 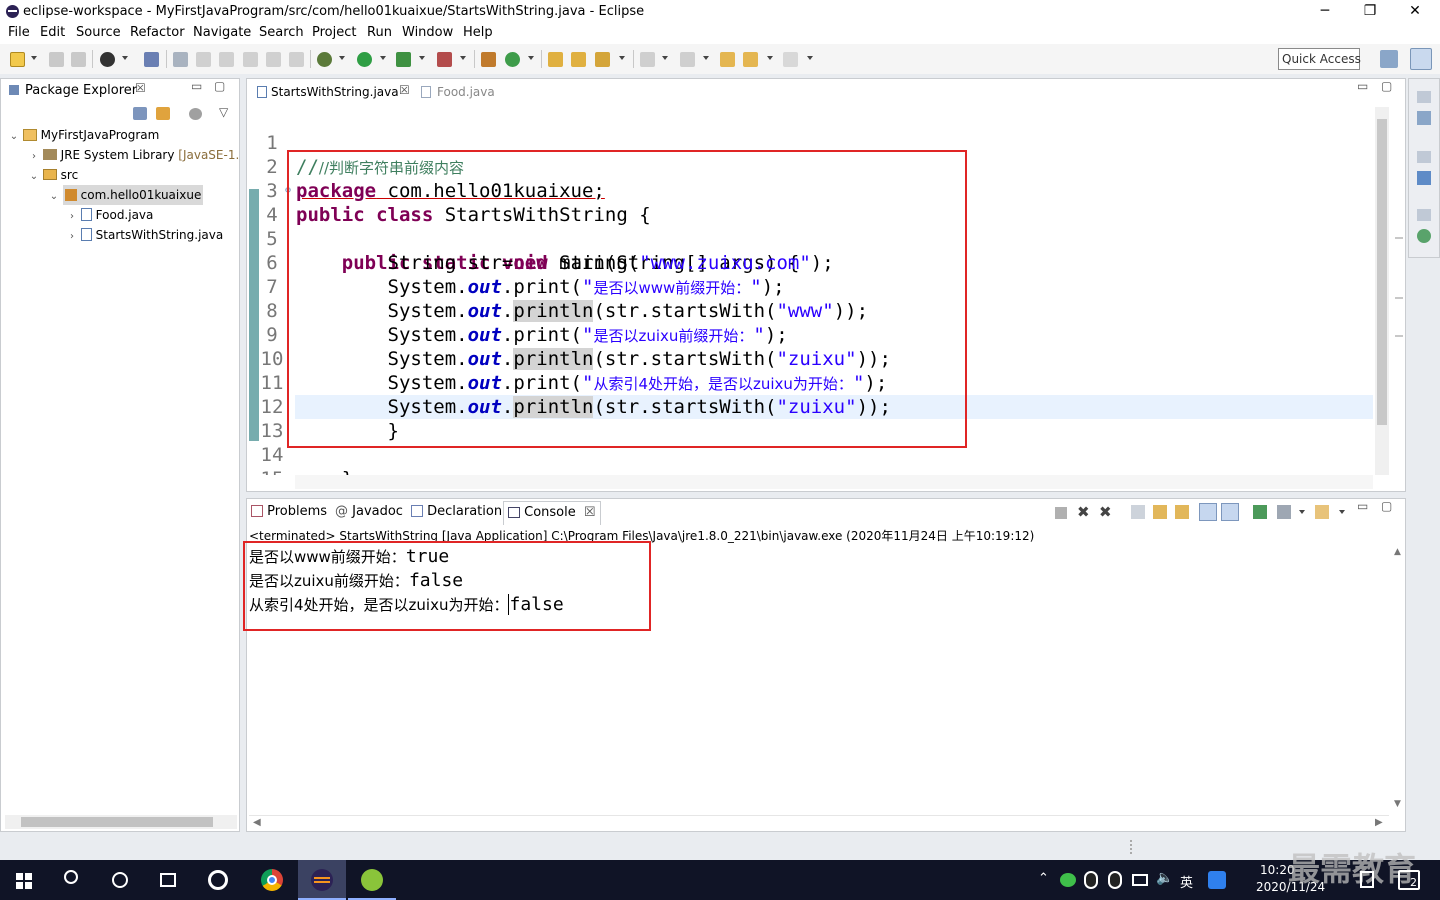 What do you see at coordinates (1043, 878) in the screenshot?
I see `show-hidden-icons: ⌃` at bounding box center [1043, 878].